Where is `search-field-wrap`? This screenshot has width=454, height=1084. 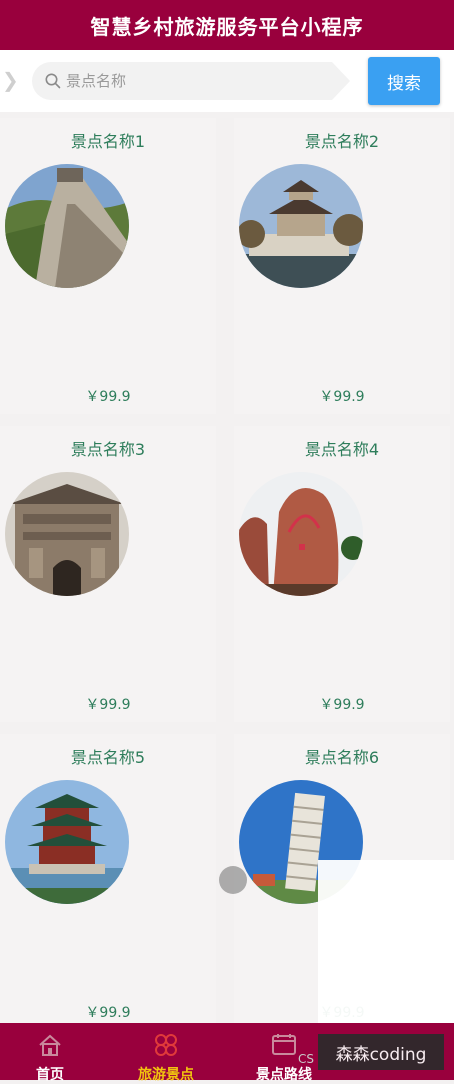
search-field-wrap is located at coordinates (191, 81).